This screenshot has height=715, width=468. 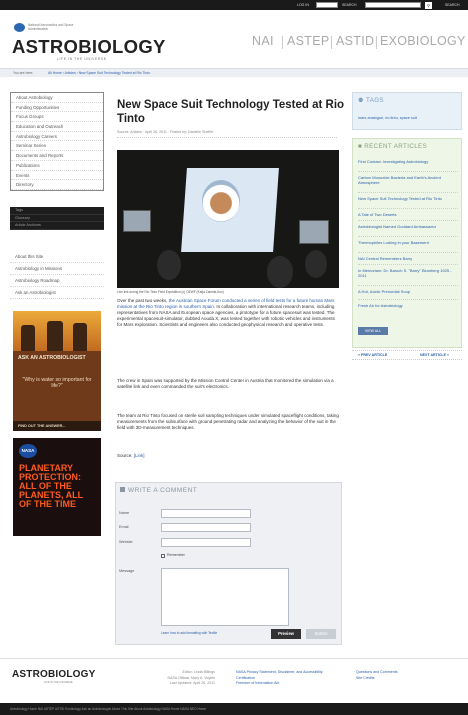 I want to click on promo-quote: "Why is water so important for life?", so click(x=57, y=383).